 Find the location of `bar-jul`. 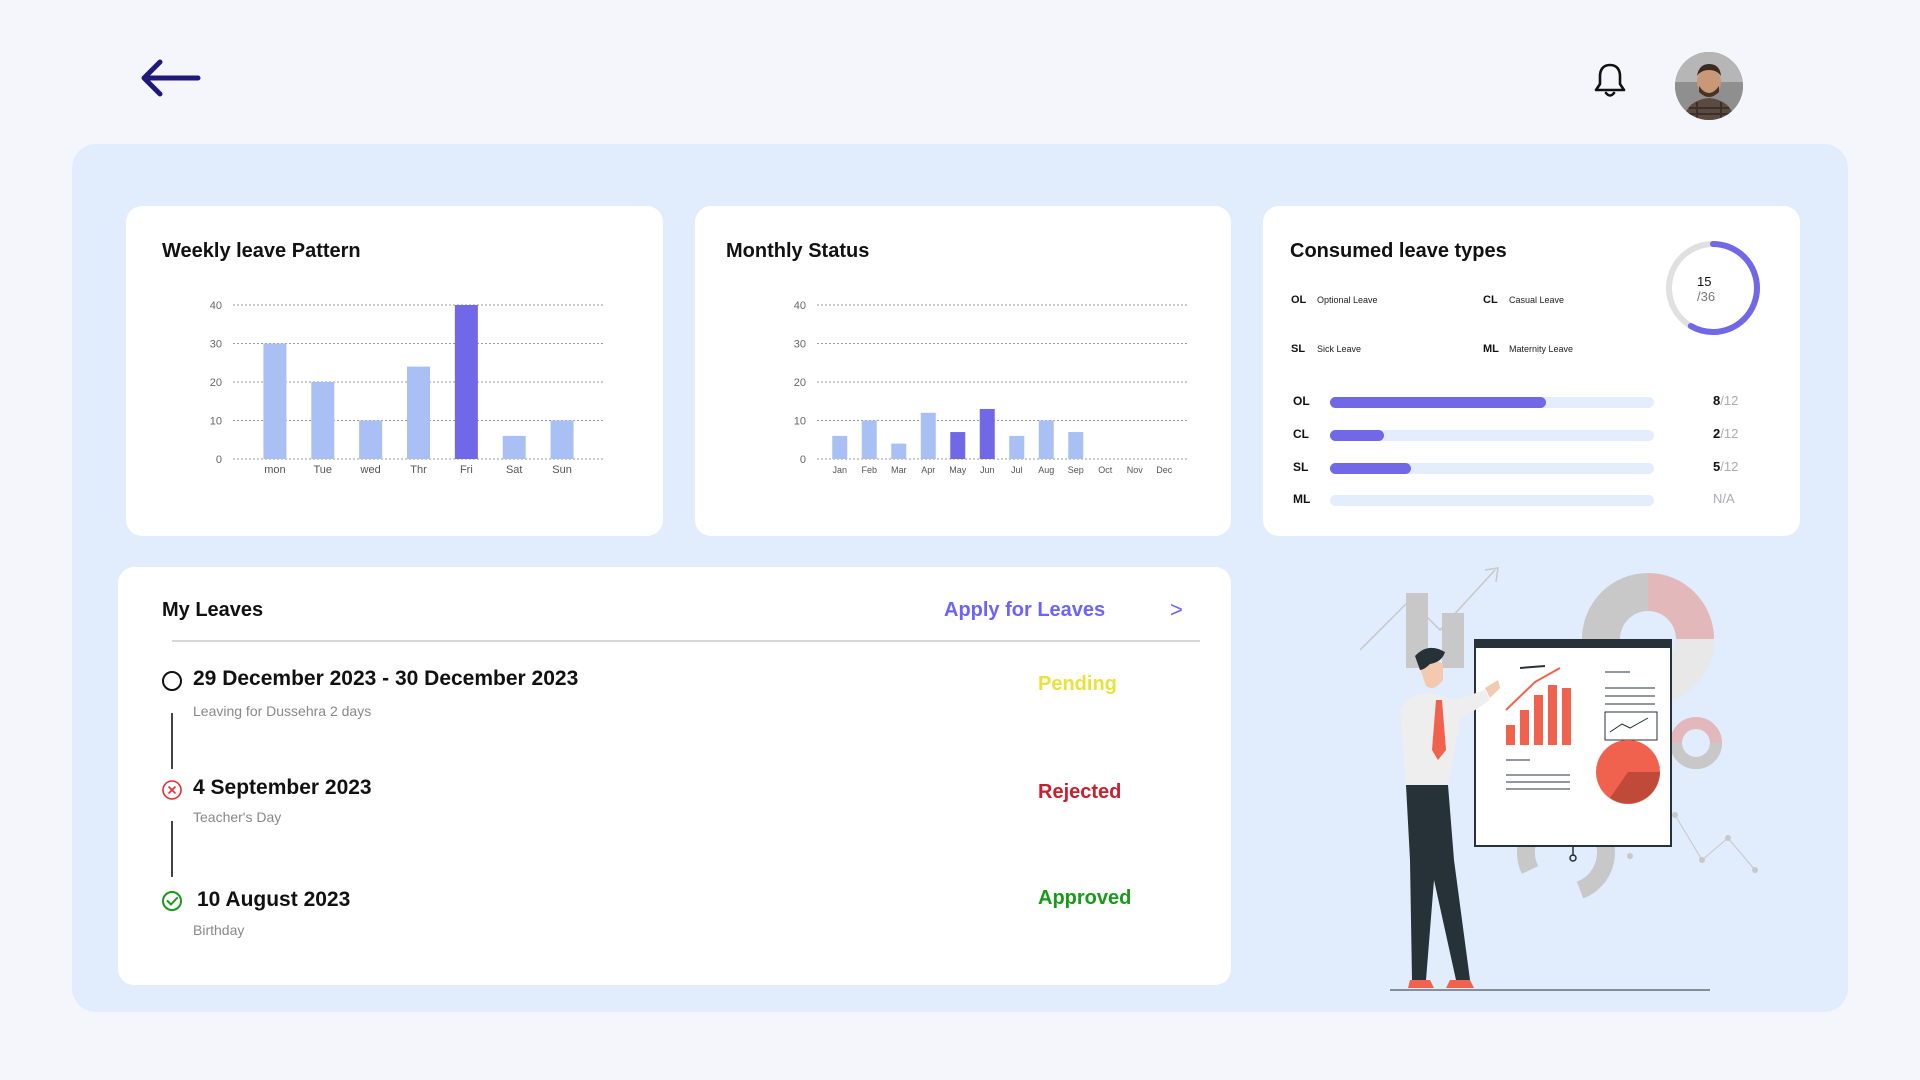

bar-jul is located at coordinates (1017, 447).